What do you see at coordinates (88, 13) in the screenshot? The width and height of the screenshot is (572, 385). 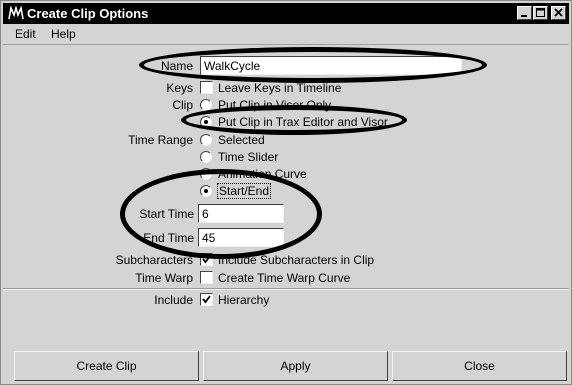 I see `window-title: Create Clip Options` at bounding box center [88, 13].